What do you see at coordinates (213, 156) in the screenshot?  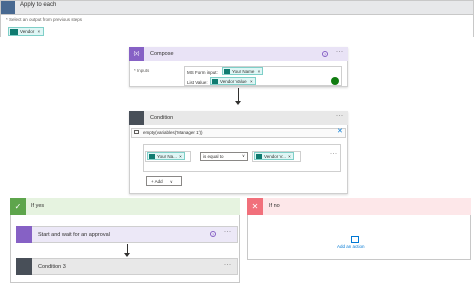 I see `operator-label: is equal to` at bounding box center [213, 156].